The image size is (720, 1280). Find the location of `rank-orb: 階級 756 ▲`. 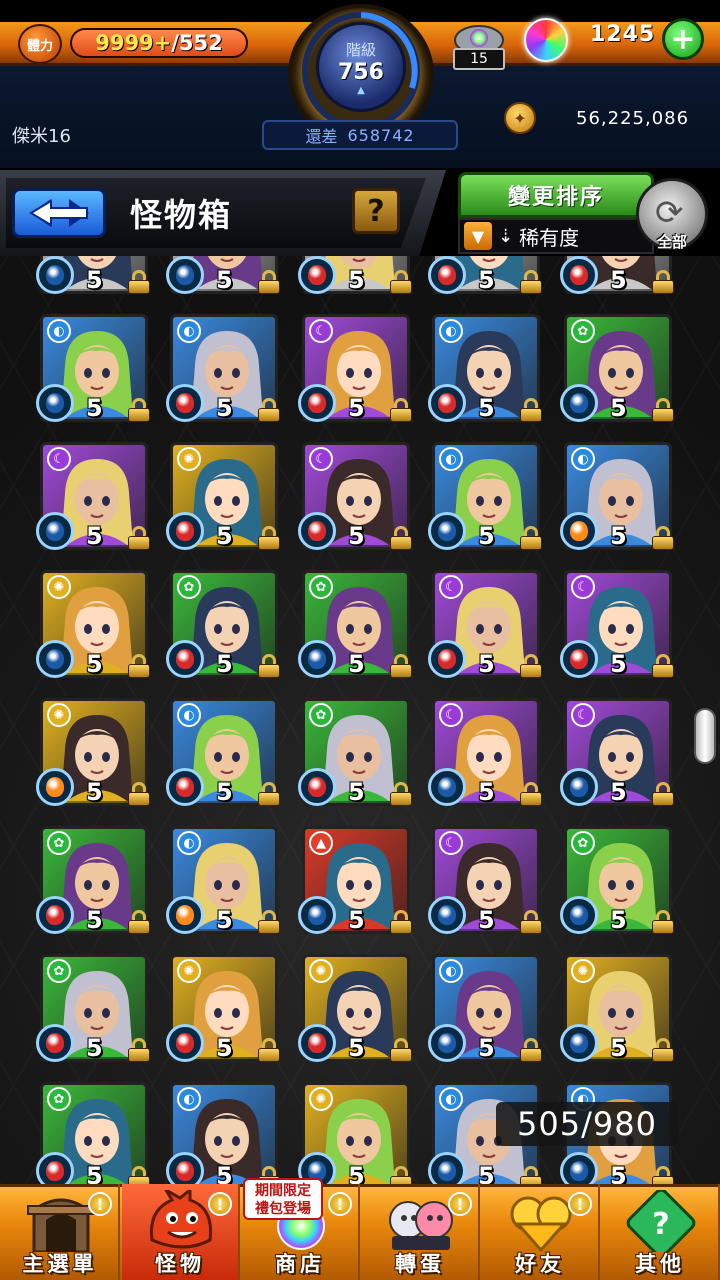

rank-orb: 階級 756 ▲ is located at coordinates (361, 67).